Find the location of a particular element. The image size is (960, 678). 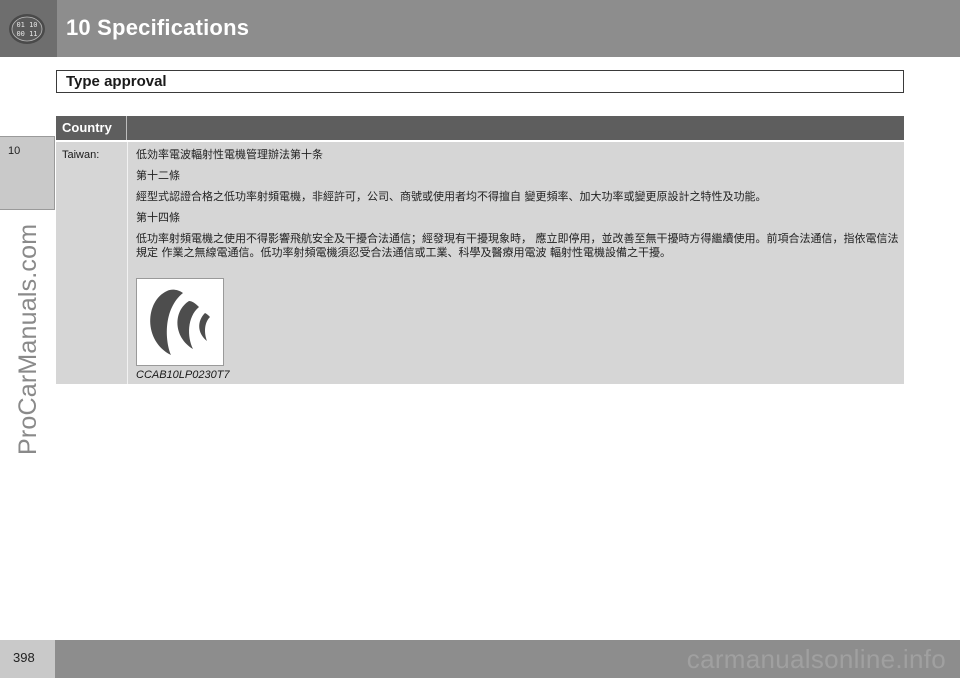

approval-text-line: 第十二條 is located at coordinates (158, 175).